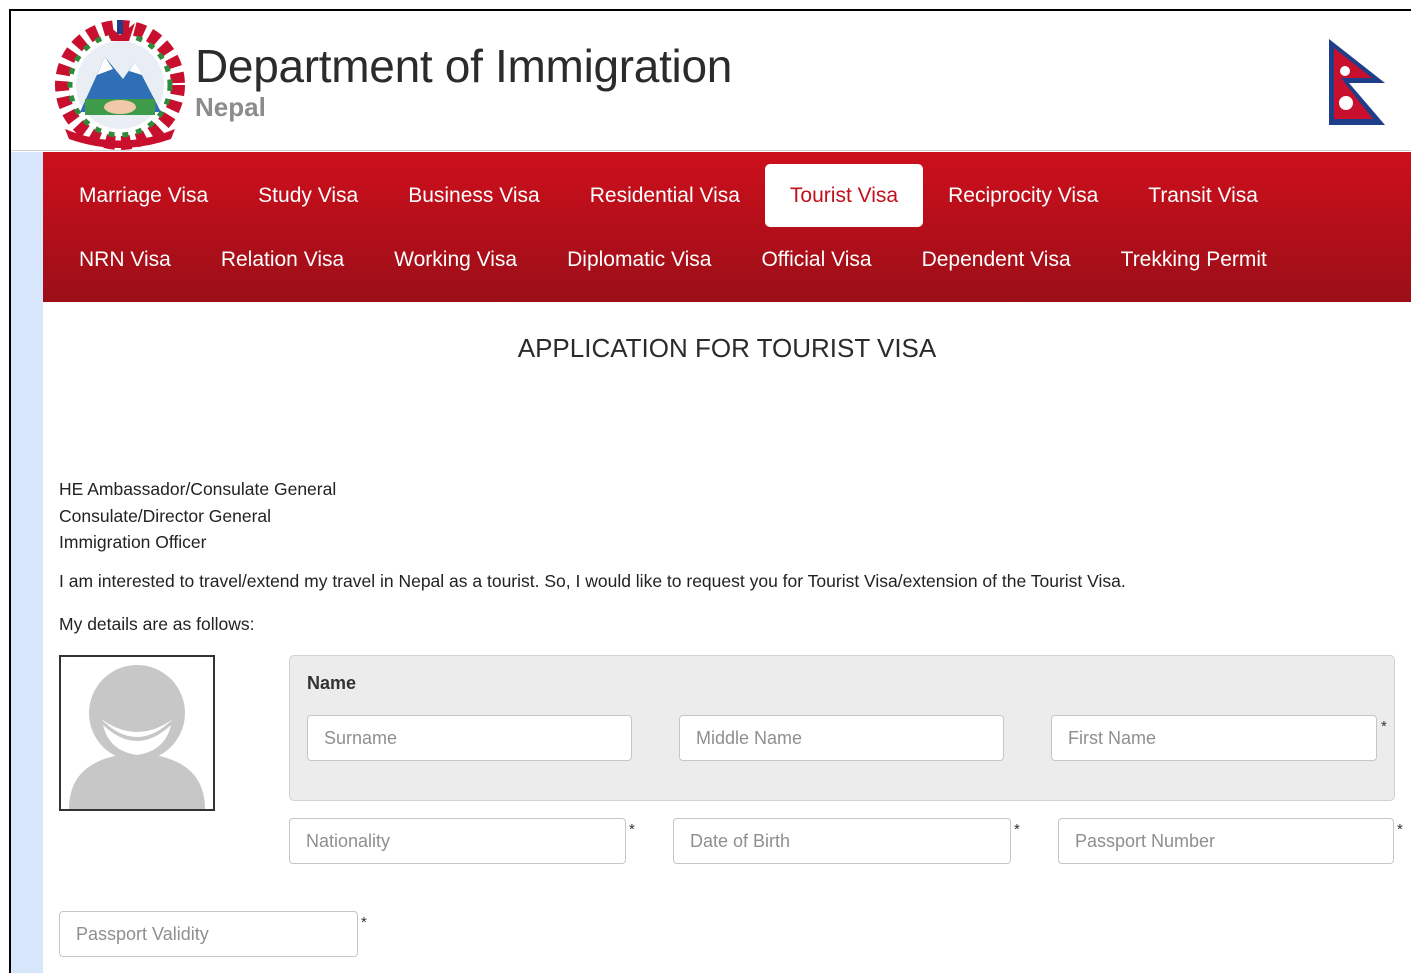 The image size is (1411, 973). What do you see at coordinates (665, 195) in the screenshot?
I see `nav-residential-visa: Residential Visa` at bounding box center [665, 195].